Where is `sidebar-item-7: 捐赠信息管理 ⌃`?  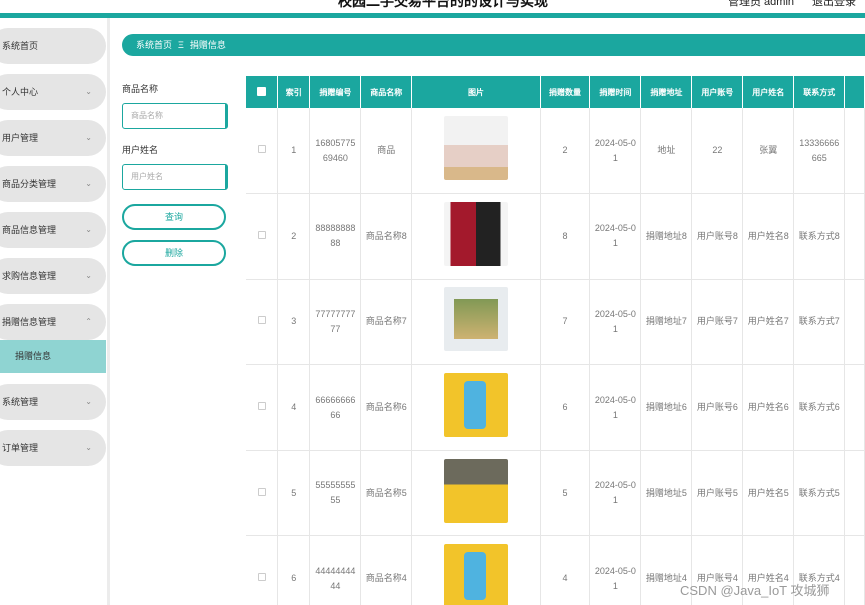
sidebar-item-7: 捐赠信息管理 ⌃ is located at coordinates (53, 322).